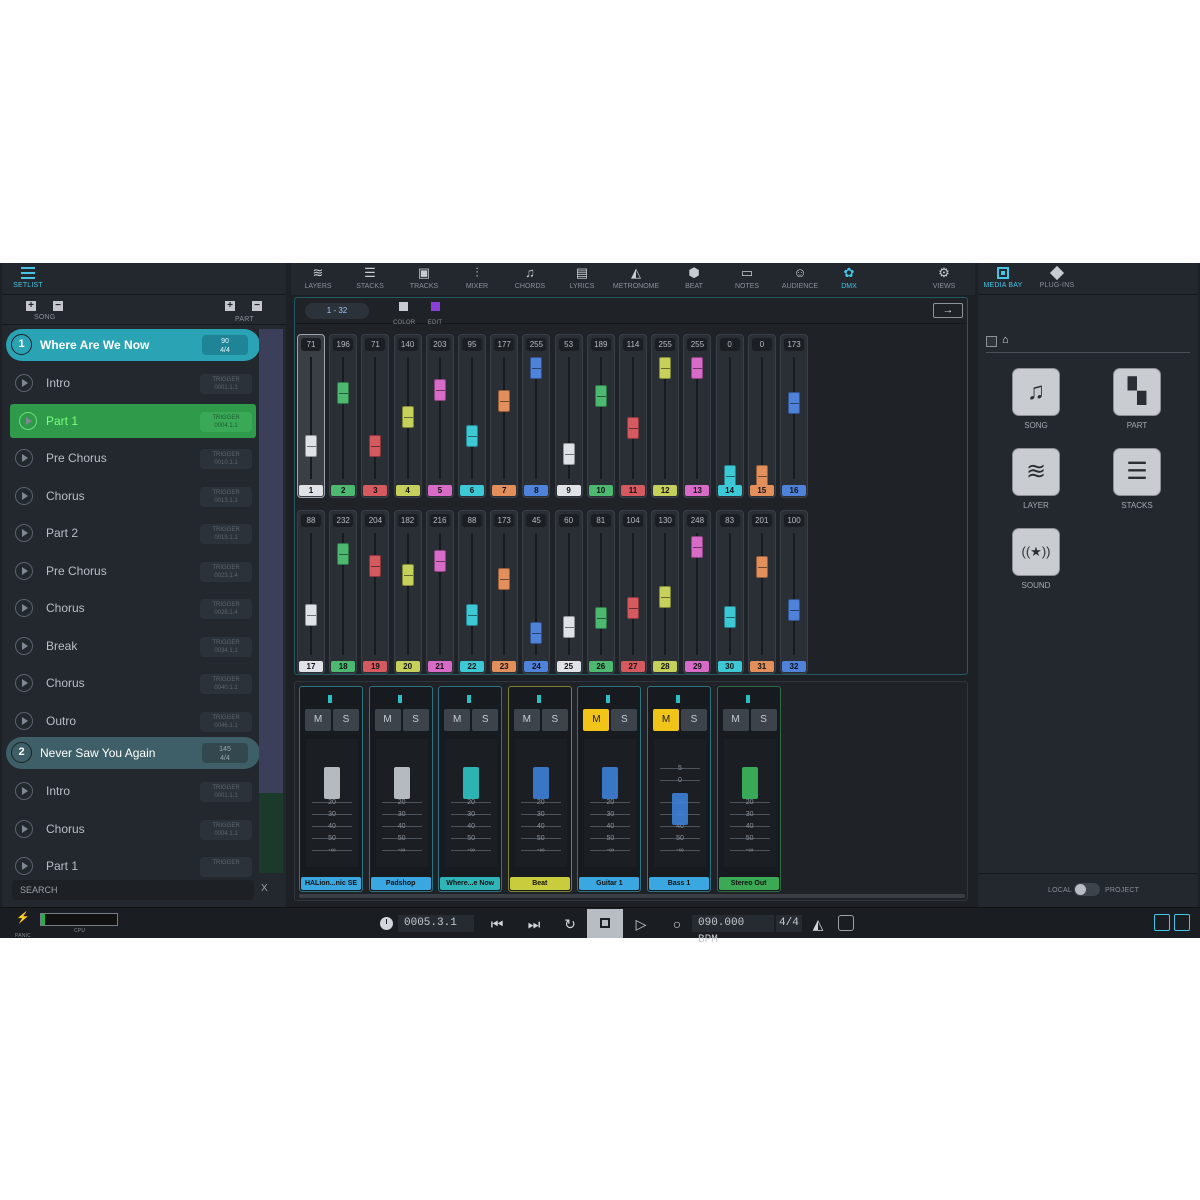  Describe the element at coordinates (948, 310) in the screenshot. I see `expand-arrow-button: →` at that location.